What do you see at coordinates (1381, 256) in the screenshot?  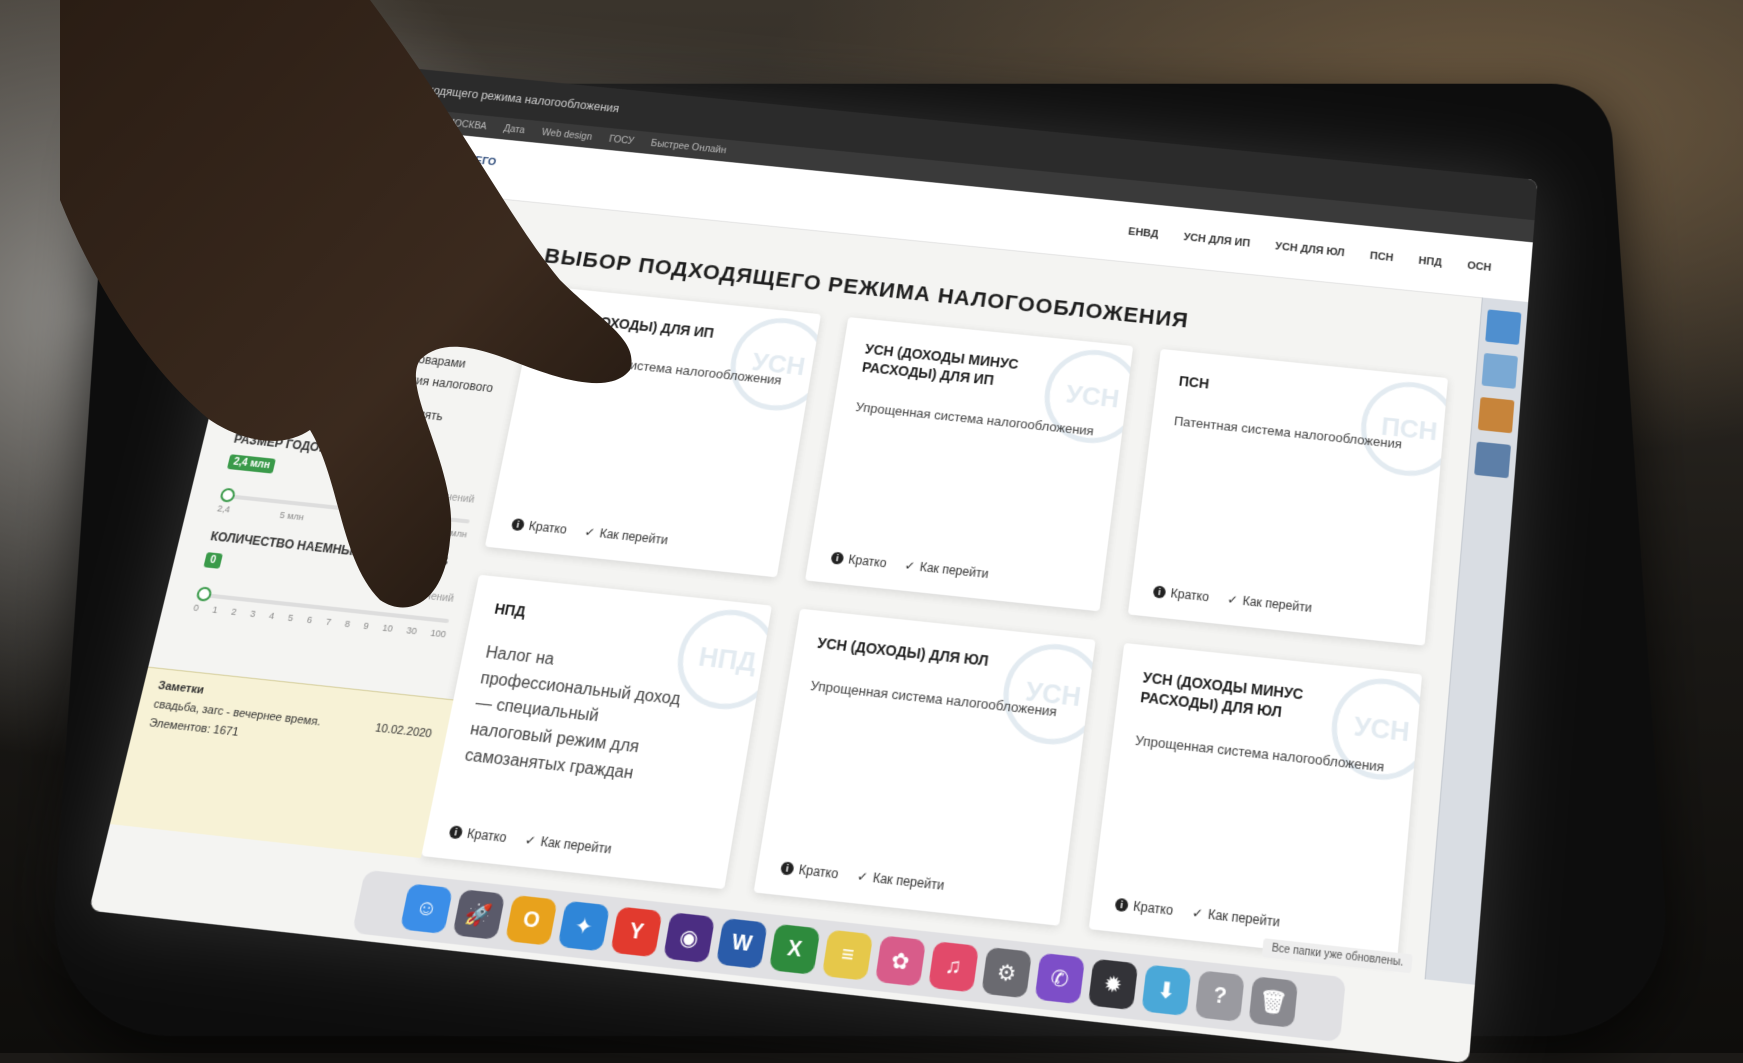 I see `nav-item-psn: ПСН` at bounding box center [1381, 256].